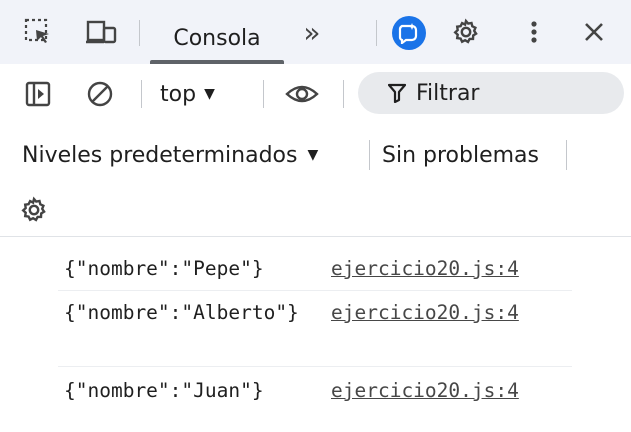 The width and height of the screenshot is (631, 432). I want to click on issues-label: Sin problemas, so click(460, 155).